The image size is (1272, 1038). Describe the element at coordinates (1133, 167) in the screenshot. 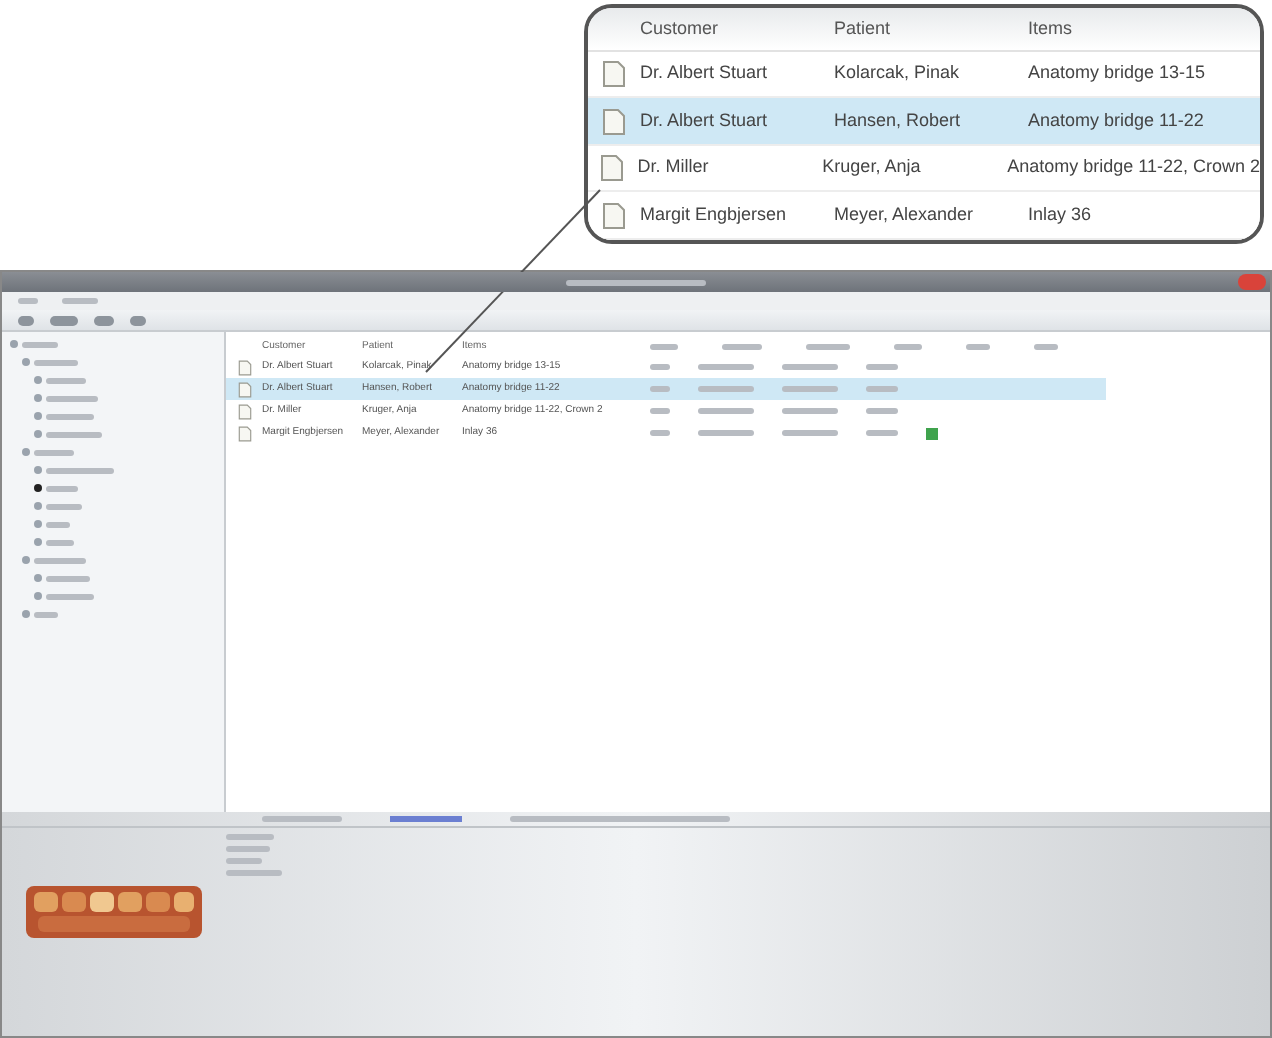

I see `table-cell-text: Anatomy bridge 11-22, Crown 2` at that location.